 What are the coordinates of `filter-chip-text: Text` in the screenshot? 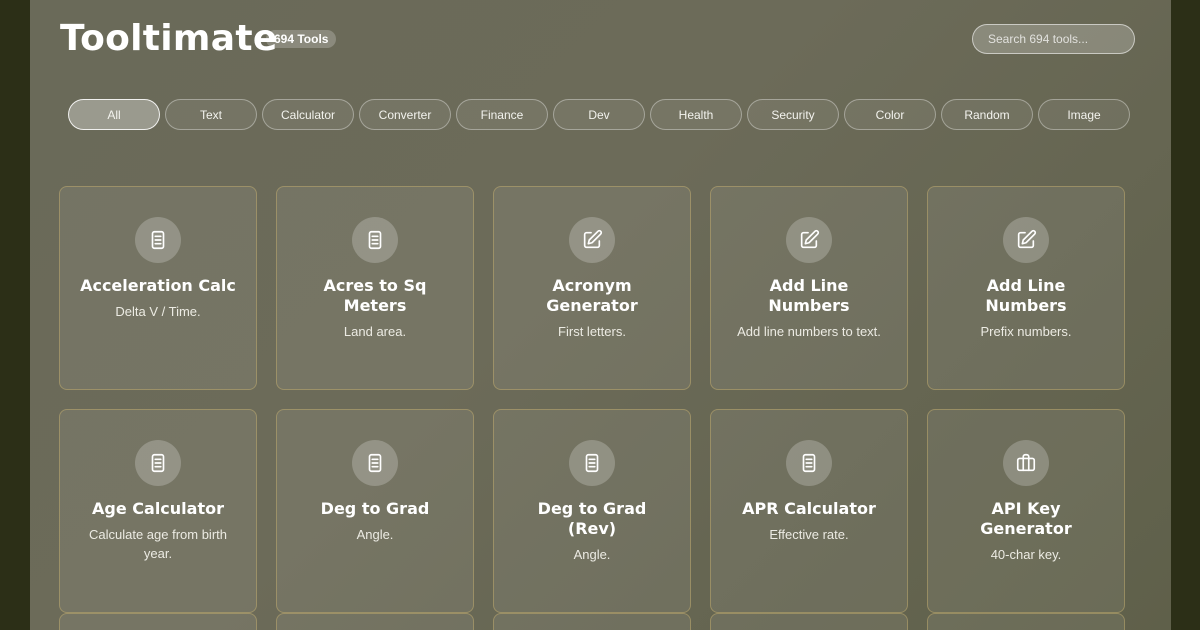 It's located at (211, 114).